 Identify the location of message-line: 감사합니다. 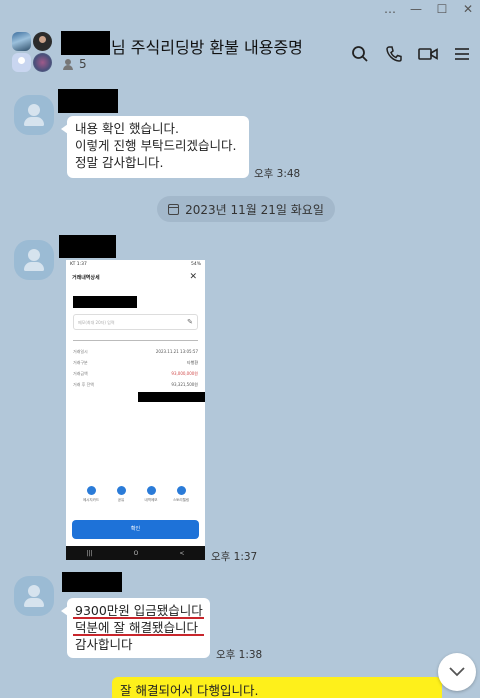
(104, 644).